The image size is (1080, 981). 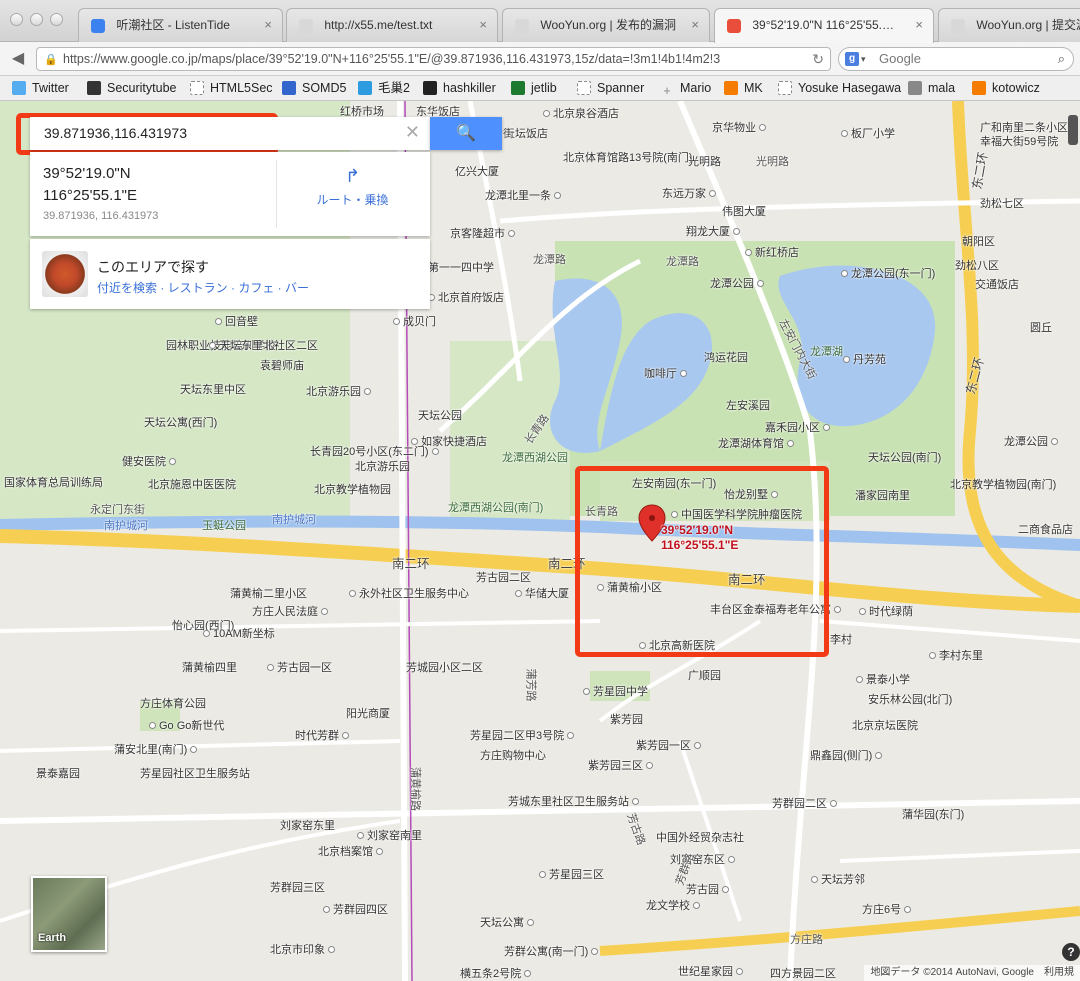 I want to click on poi-label: 阳光商厦, so click(x=368, y=713).